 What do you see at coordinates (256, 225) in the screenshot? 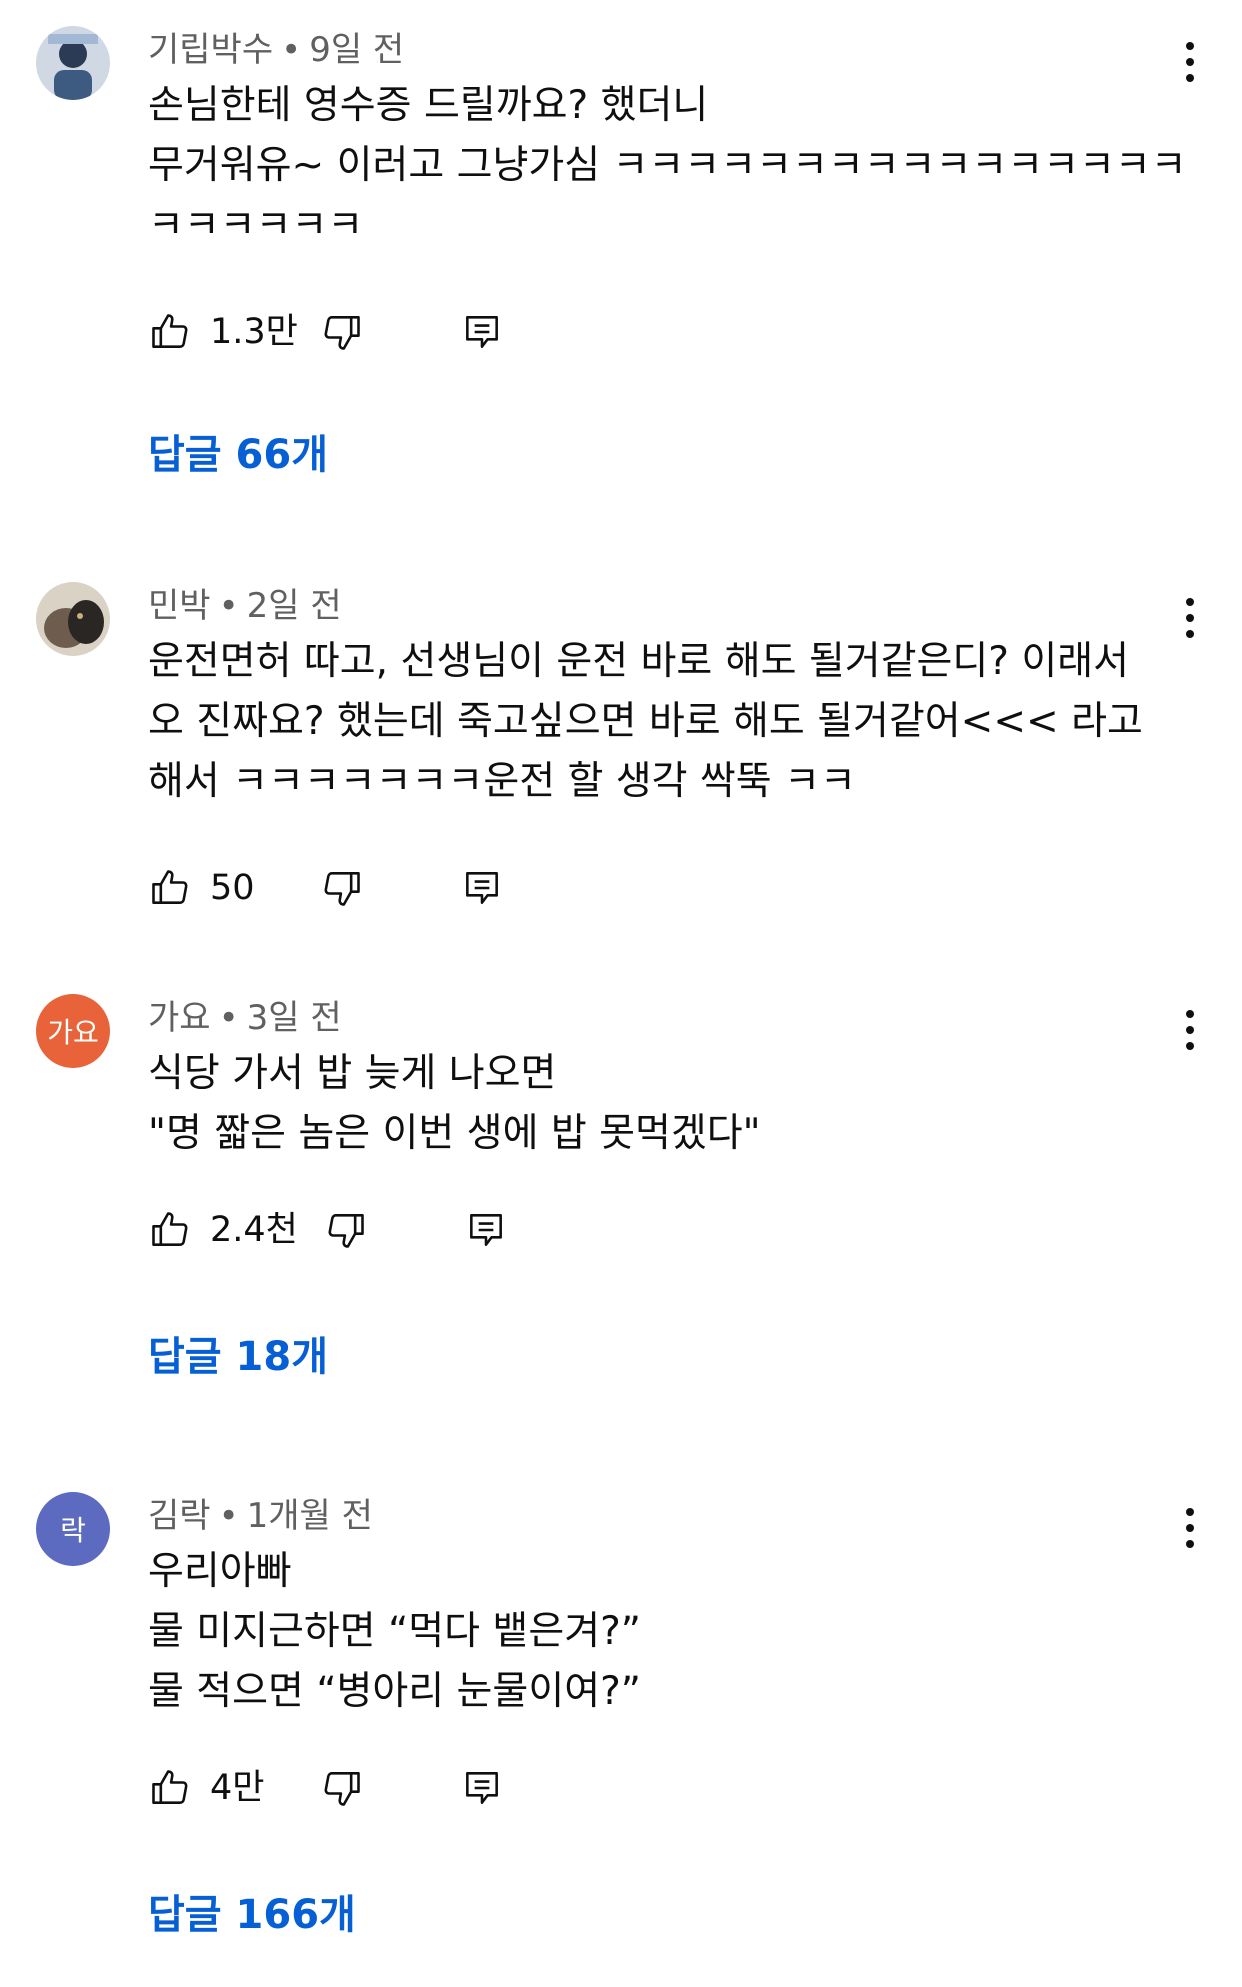
I see `comment-line: ㅋㅋㅋㅋㅋㅋ` at bounding box center [256, 225].